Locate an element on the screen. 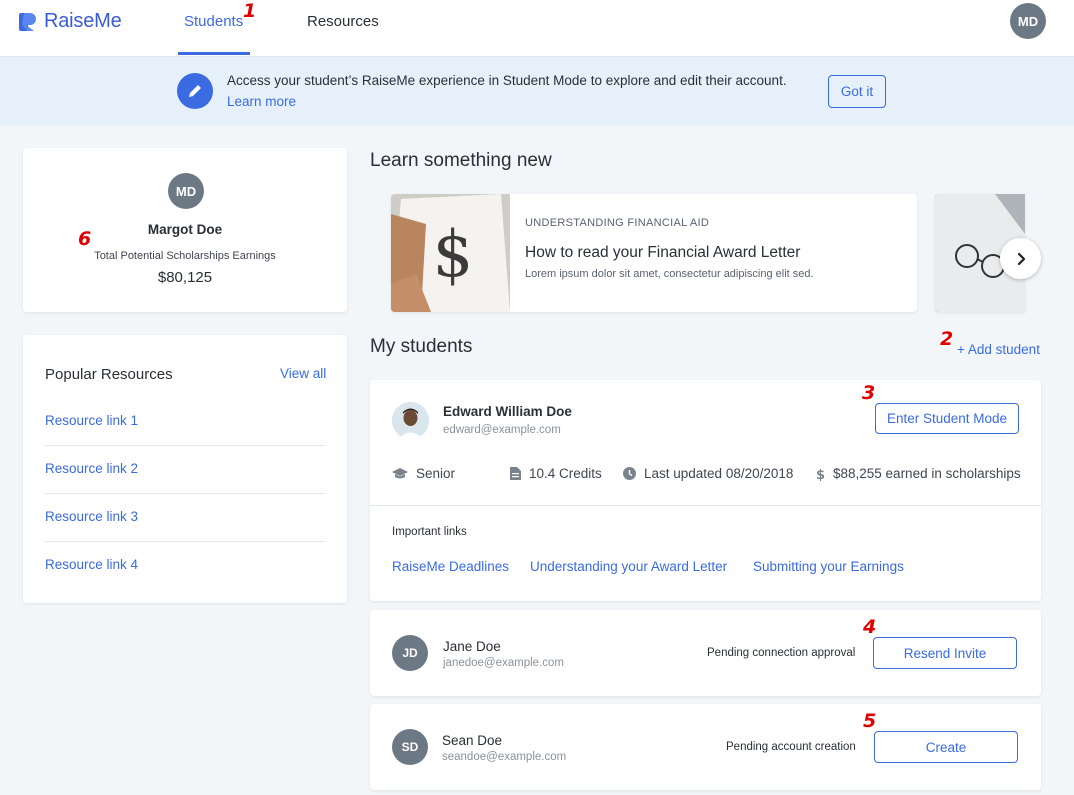  graduation-cap-icon is located at coordinates (400, 472).